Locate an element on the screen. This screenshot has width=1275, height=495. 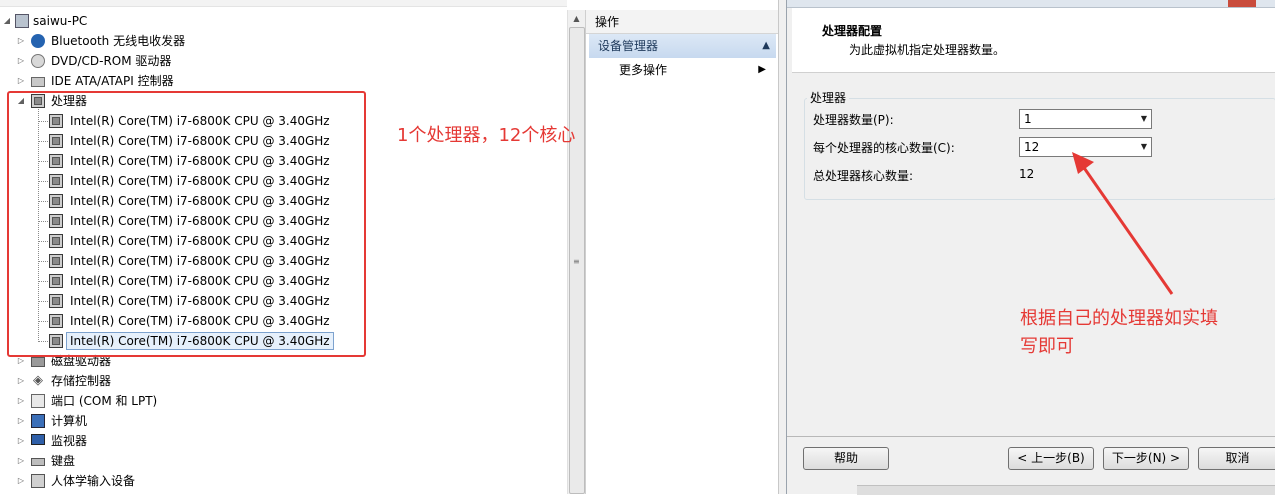
processor-group-label: 处理器 is located at coordinates (828, 97).